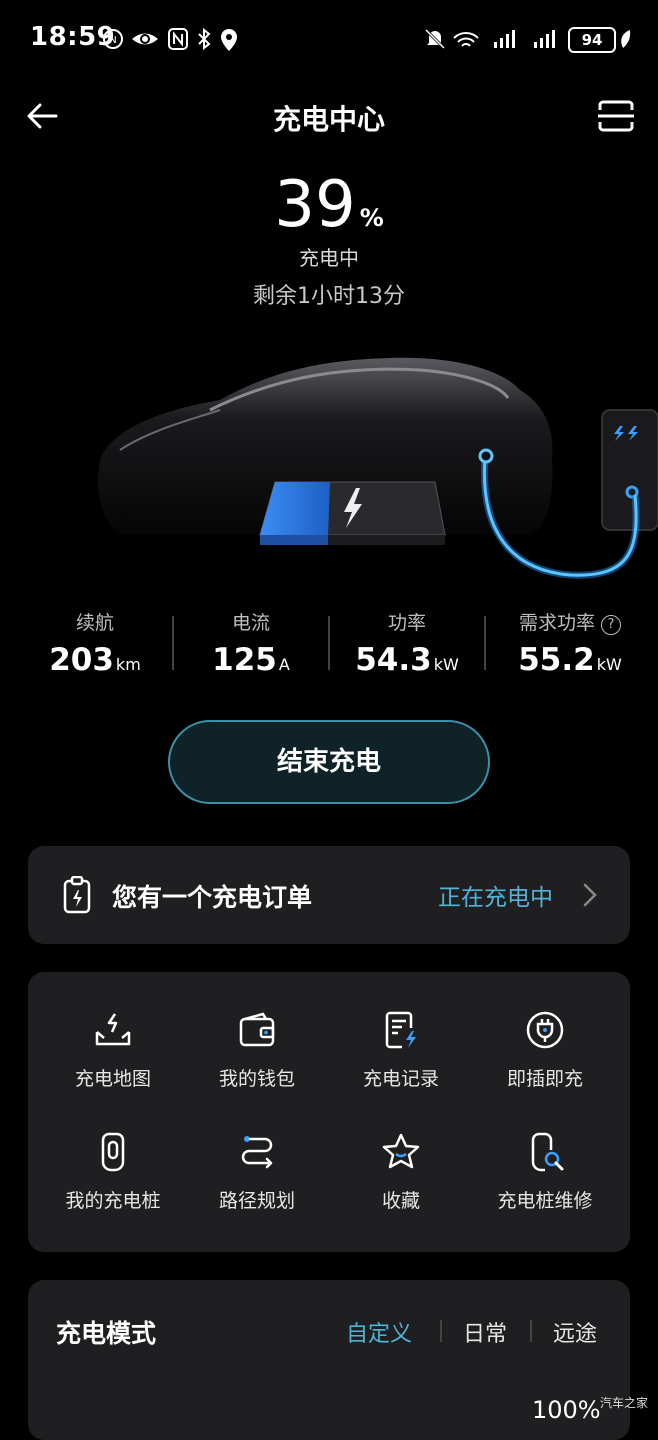 The width and height of the screenshot is (658, 1440). I want to click on stat-power: 功率 54.3 kW, so click(407, 643).